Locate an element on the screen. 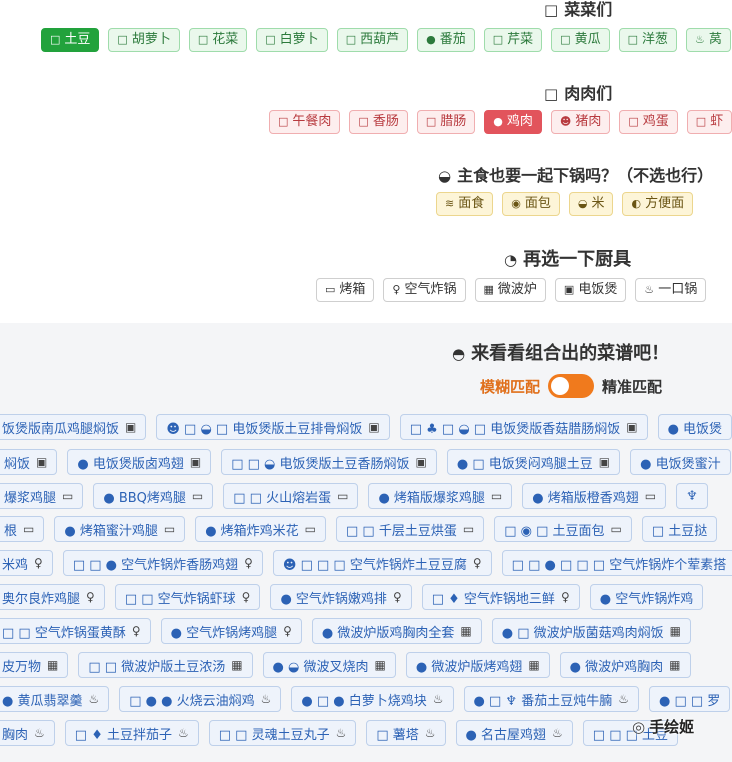 The image size is (732, 762). meat-chip: □ 虾 is located at coordinates (709, 122).